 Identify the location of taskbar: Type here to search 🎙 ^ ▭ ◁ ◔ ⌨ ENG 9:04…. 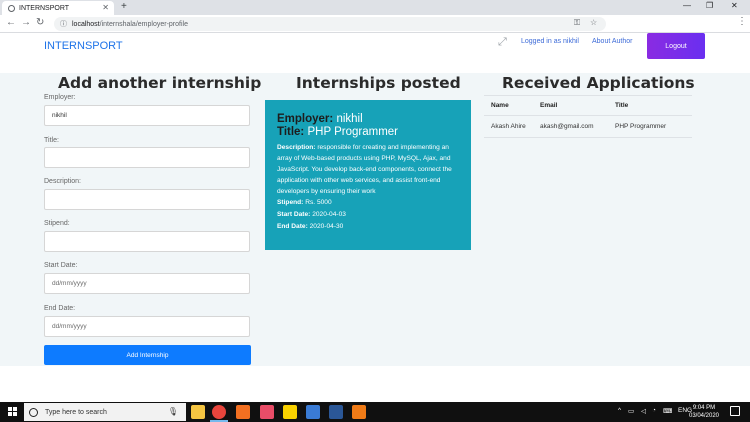
(375, 412).